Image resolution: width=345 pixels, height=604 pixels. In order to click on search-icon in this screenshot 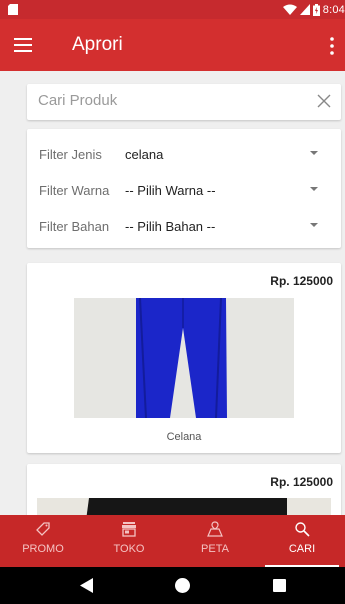, I will do `click(302, 529)`.